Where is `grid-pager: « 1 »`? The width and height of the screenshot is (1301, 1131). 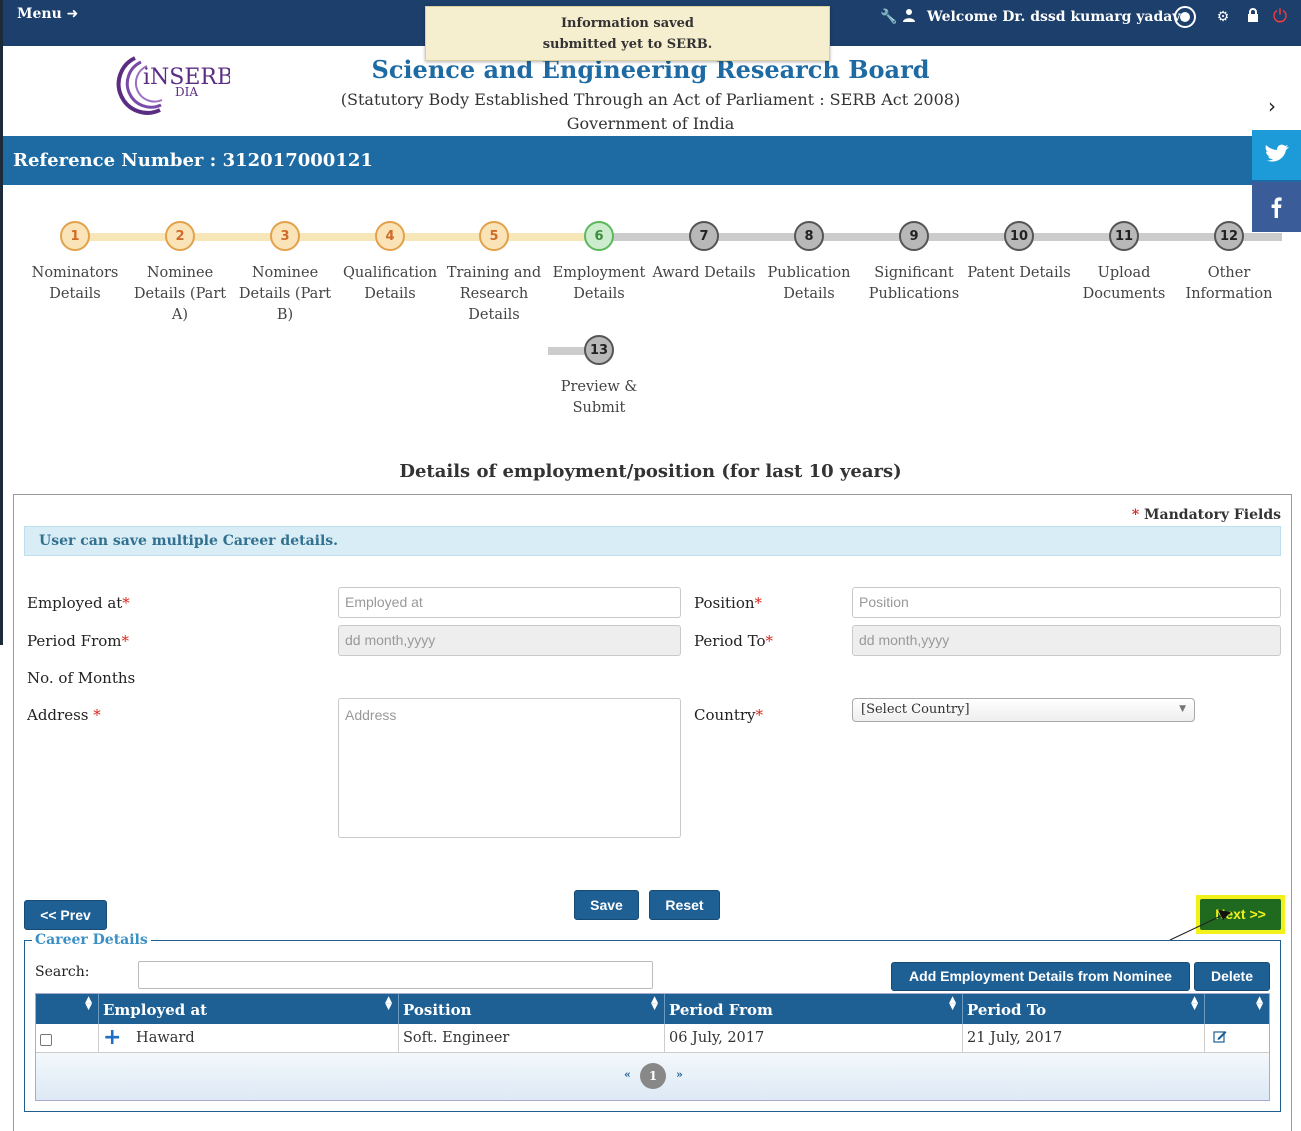
grid-pager: « 1 » is located at coordinates (652, 1076).